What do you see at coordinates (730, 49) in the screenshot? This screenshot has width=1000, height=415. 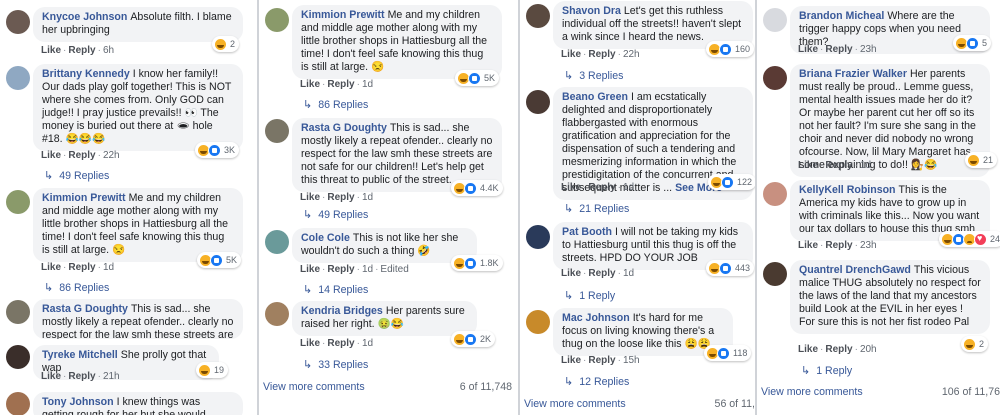 I see `reaction-summary: 160` at bounding box center [730, 49].